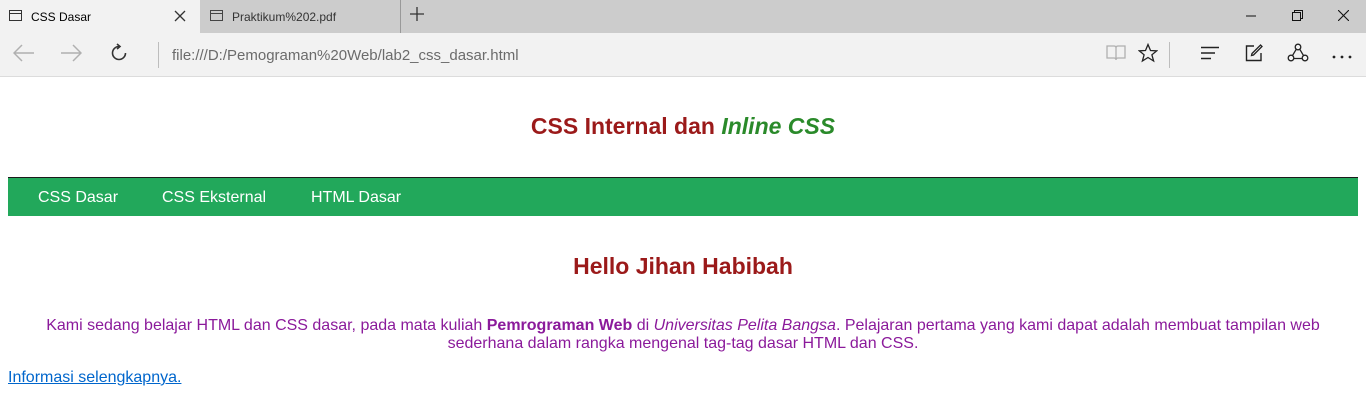 Image resolution: width=1366 pixels, height=409 pixels. I want to click on window-close-button, so click(1343, 16).